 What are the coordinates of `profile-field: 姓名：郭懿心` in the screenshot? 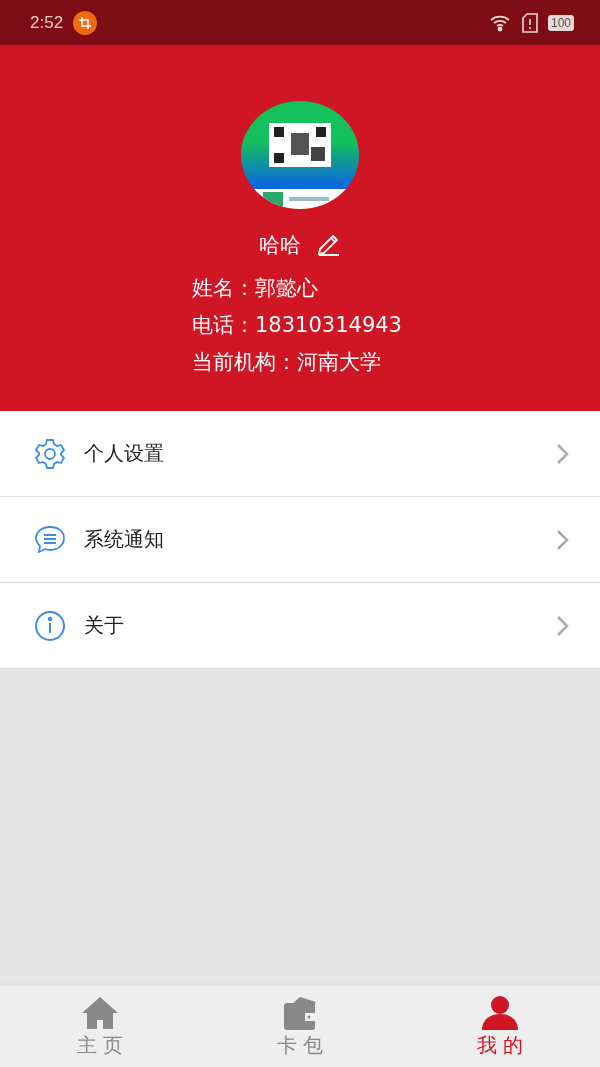 It's located at (297, 288).